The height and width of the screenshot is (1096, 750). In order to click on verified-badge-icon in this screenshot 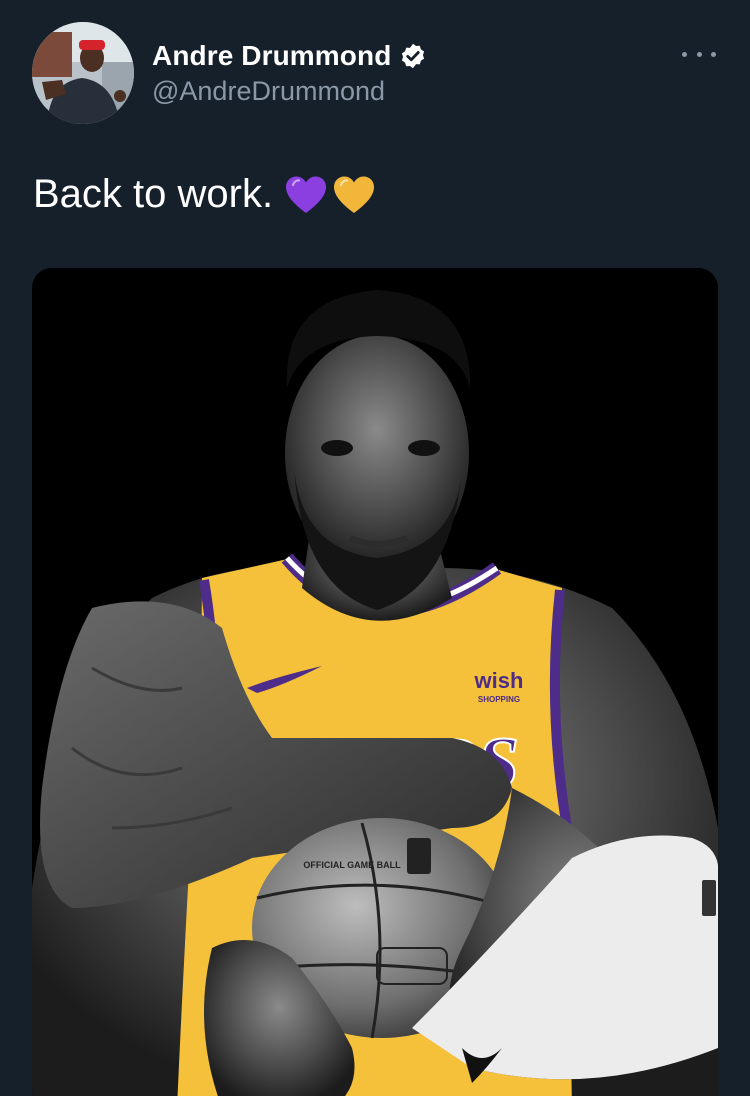, I will do `click(413, 56)`.